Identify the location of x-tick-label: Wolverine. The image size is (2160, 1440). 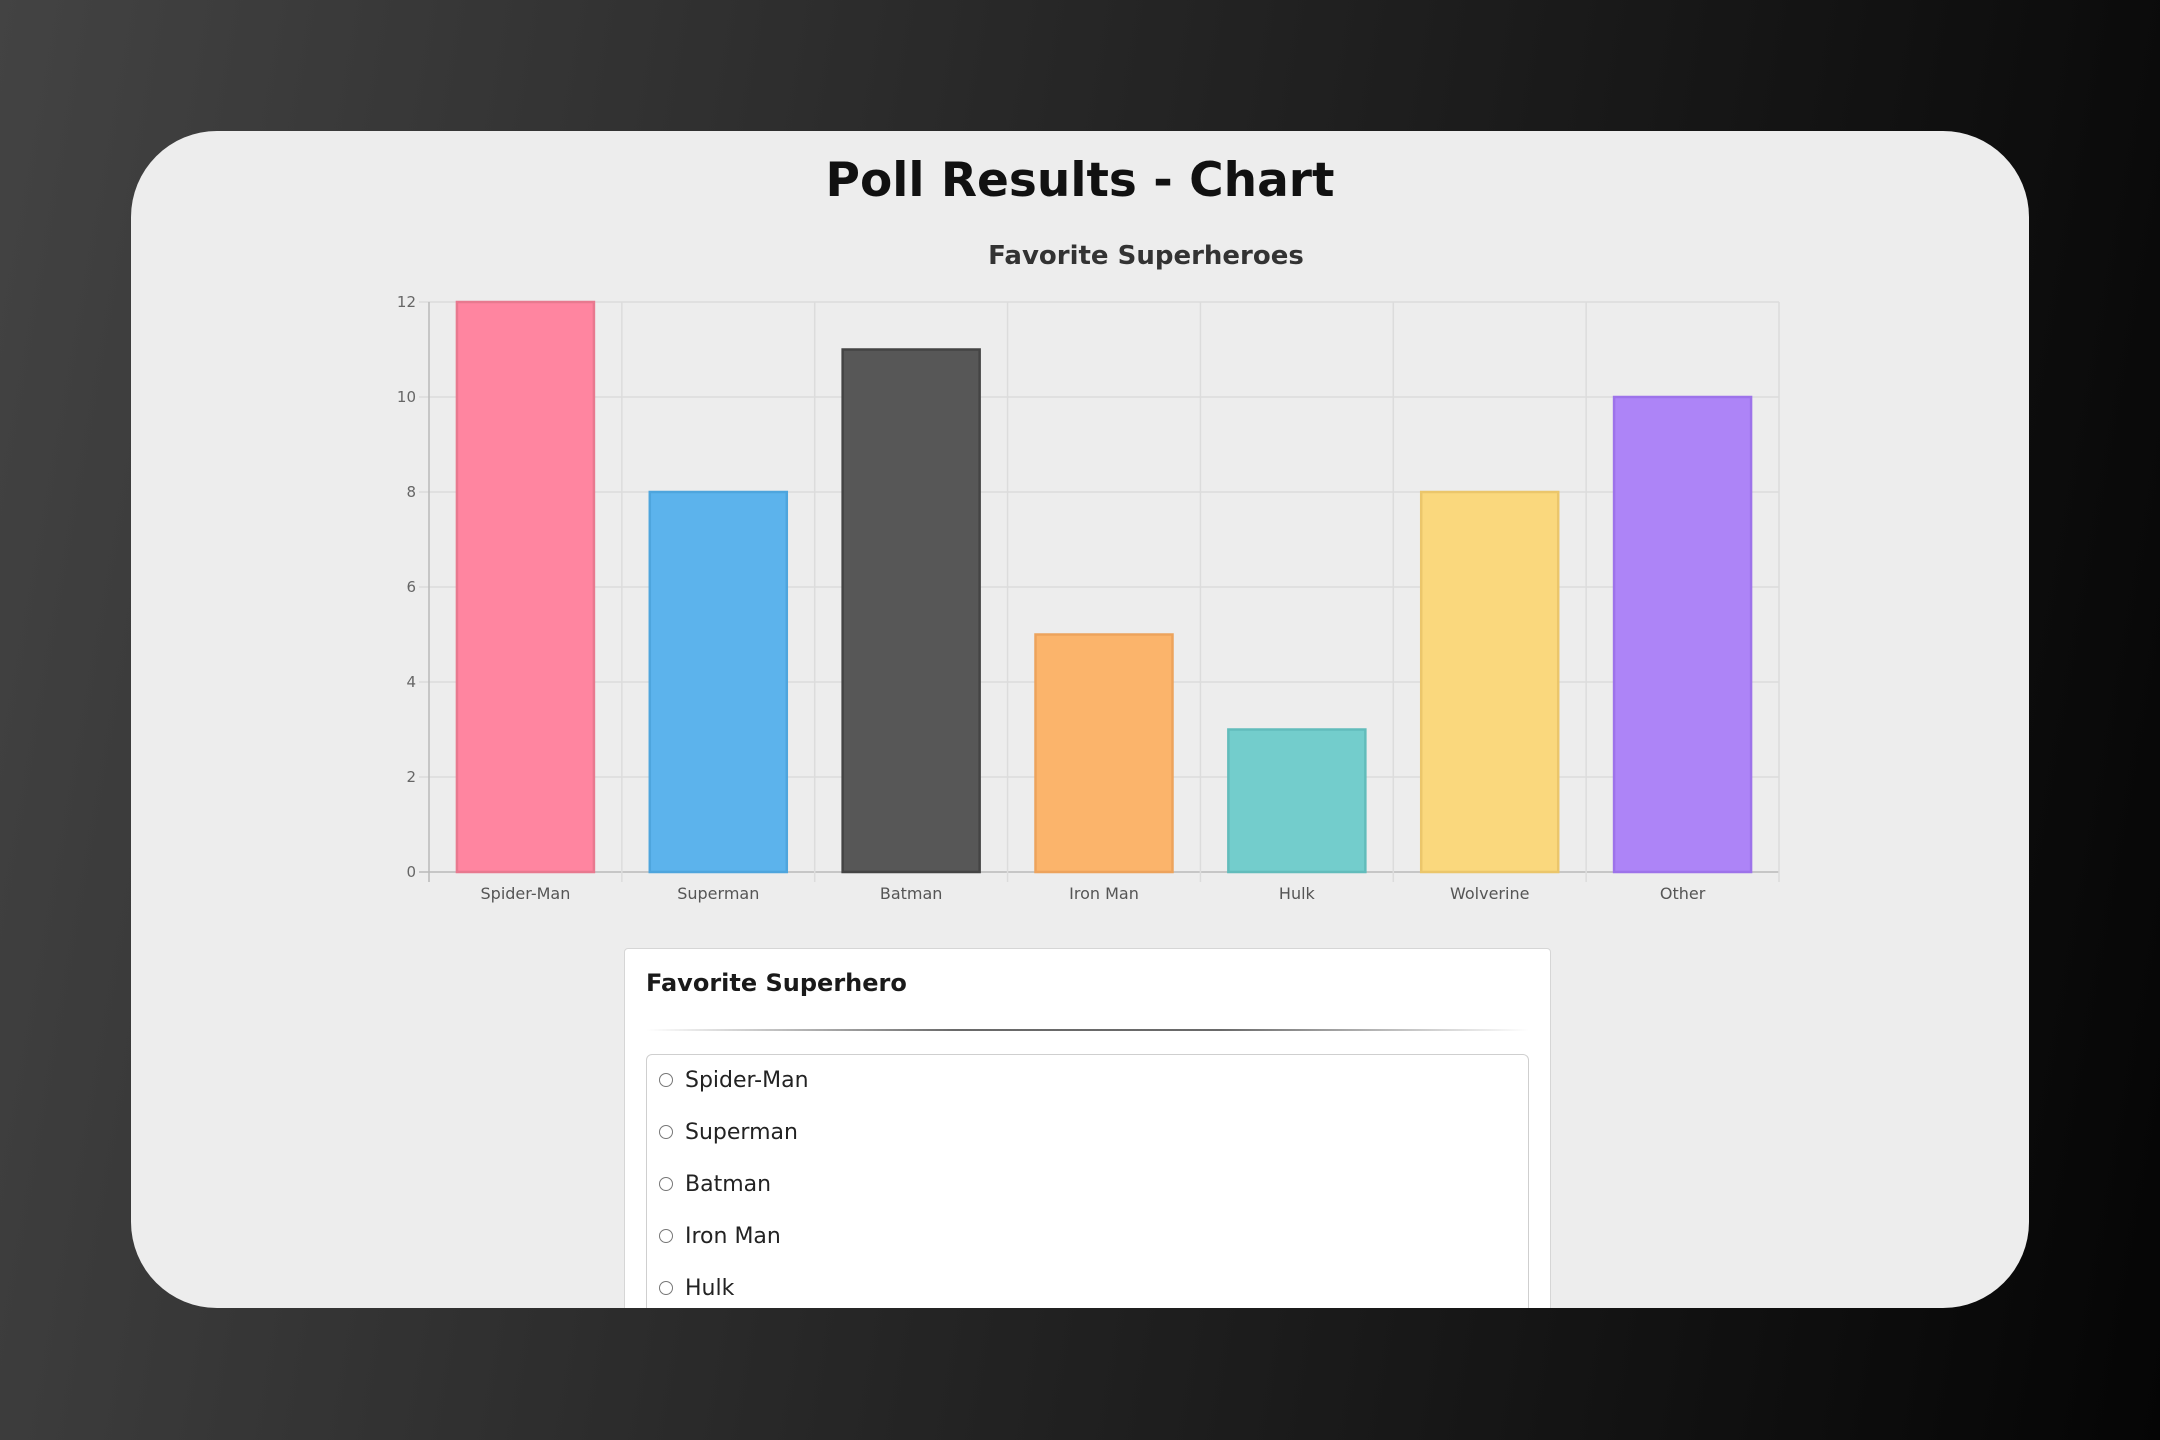
(1489, 893).